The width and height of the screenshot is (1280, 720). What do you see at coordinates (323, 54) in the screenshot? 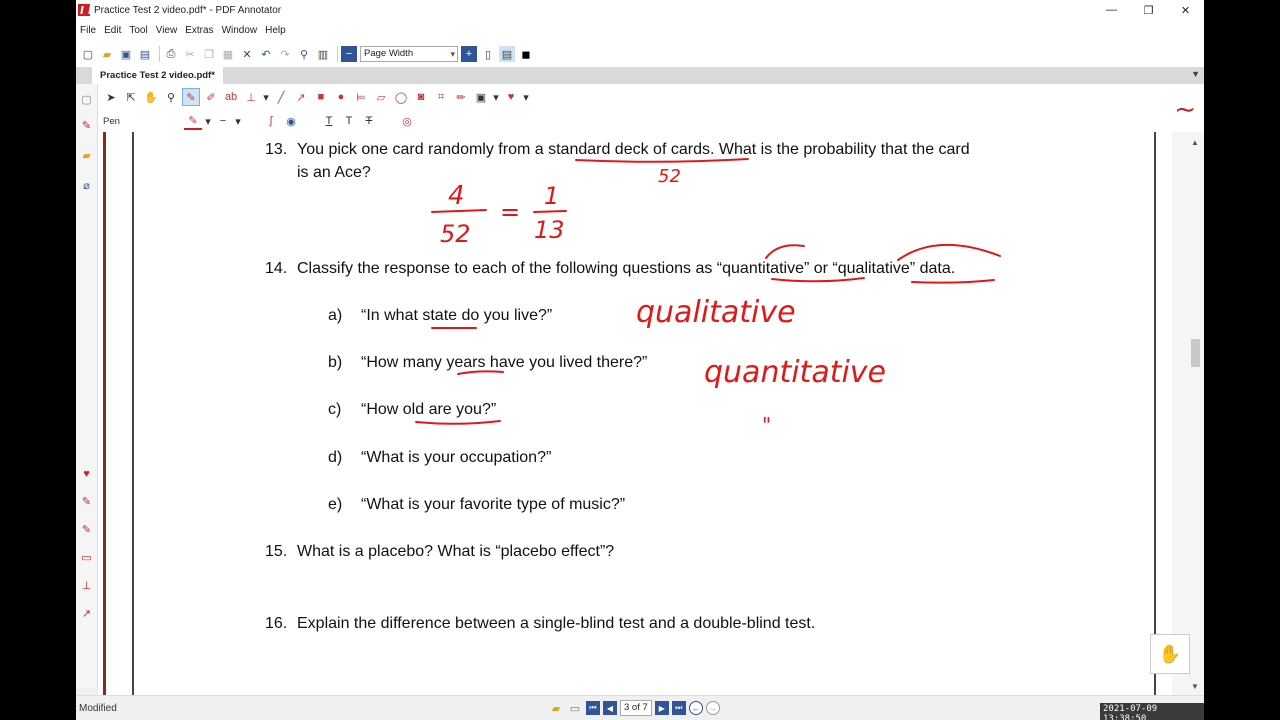
I see `thumbnails-icon: ▥` at bounding box center [323, 54].